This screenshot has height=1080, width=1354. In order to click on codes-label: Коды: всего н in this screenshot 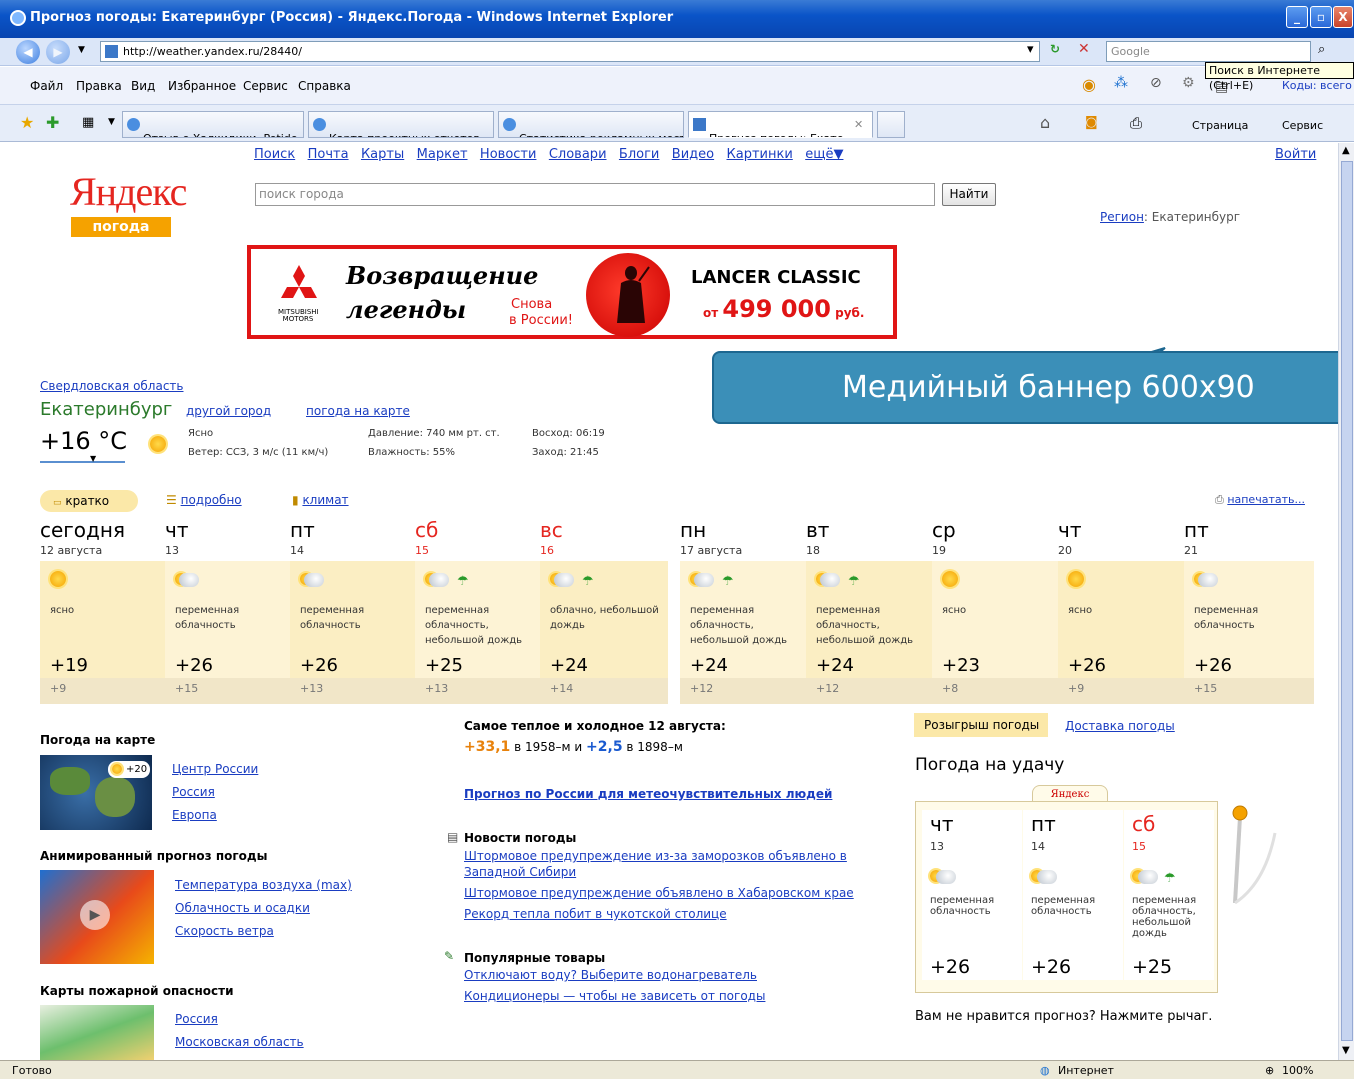, I will do `click(1318, 85)`.